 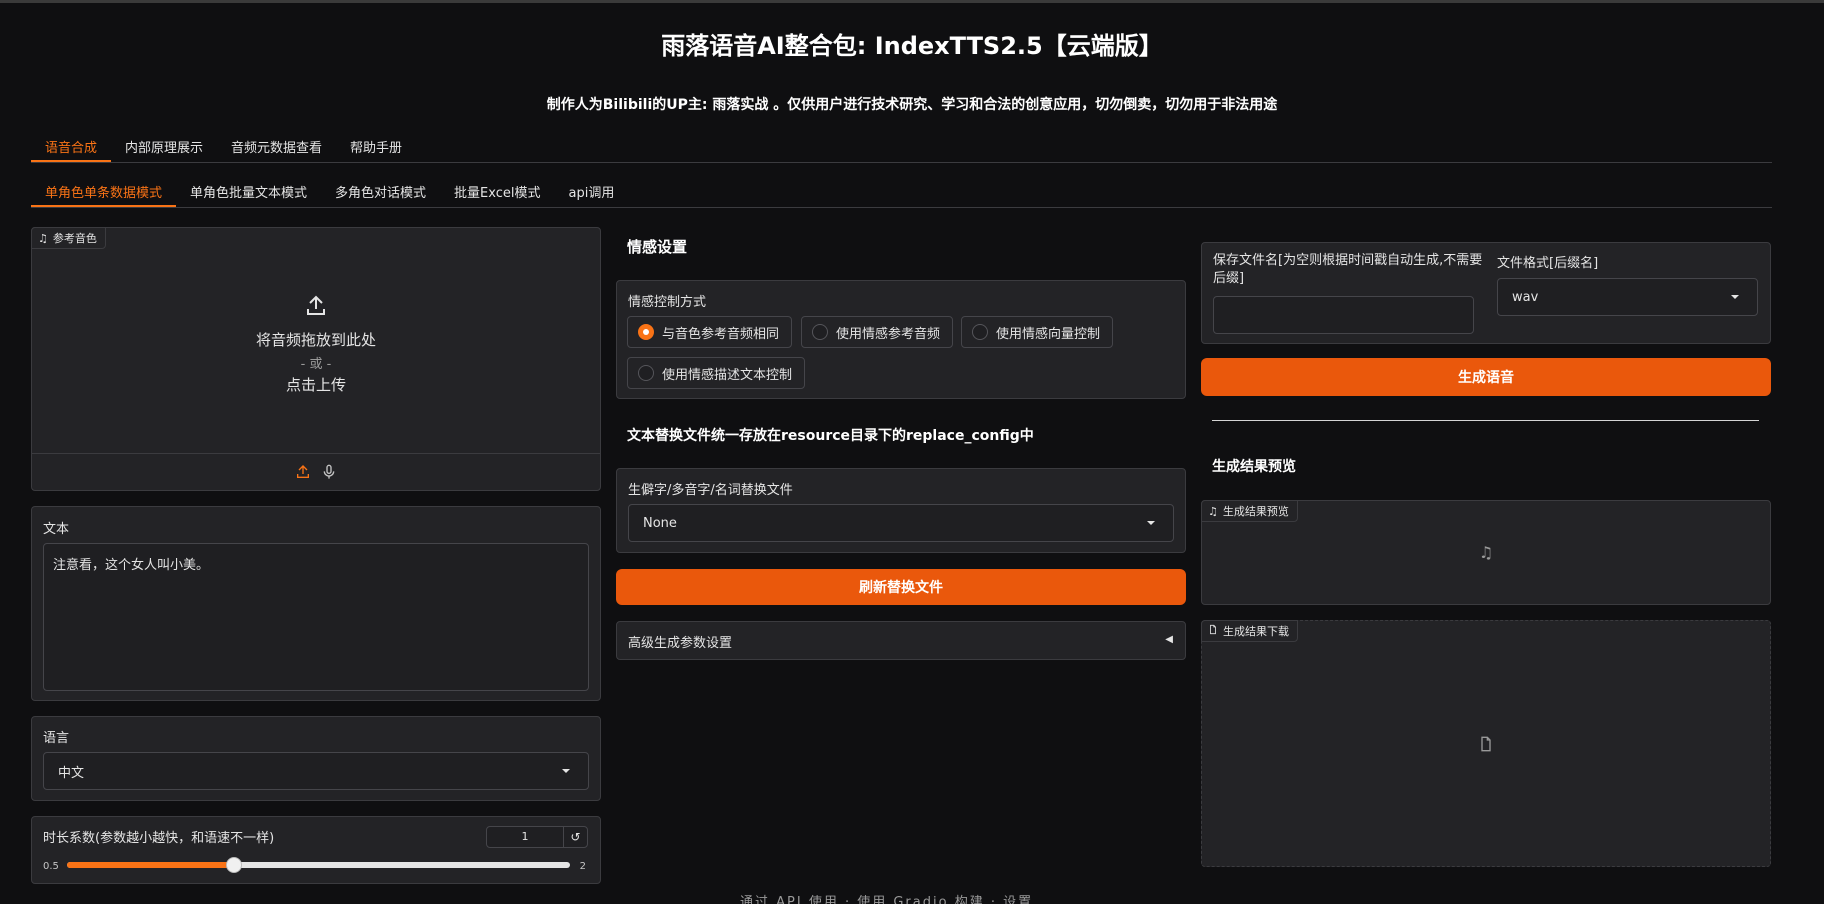 I want to click on emotion-heading: 情感设置, so click(x=657, y=247).